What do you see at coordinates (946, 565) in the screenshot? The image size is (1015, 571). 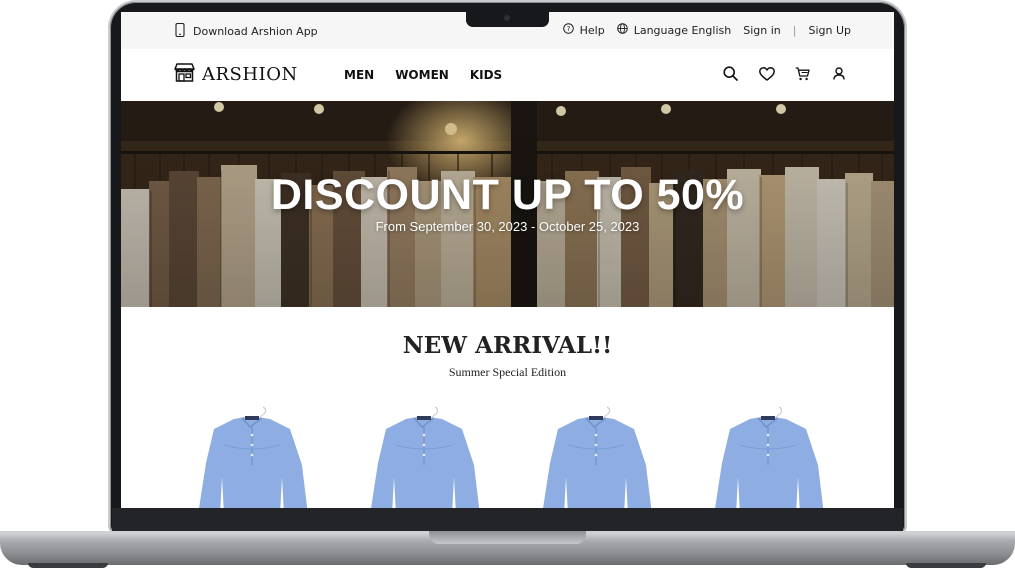 I see `laptop-foot-right` at bounding box center [946, 565].